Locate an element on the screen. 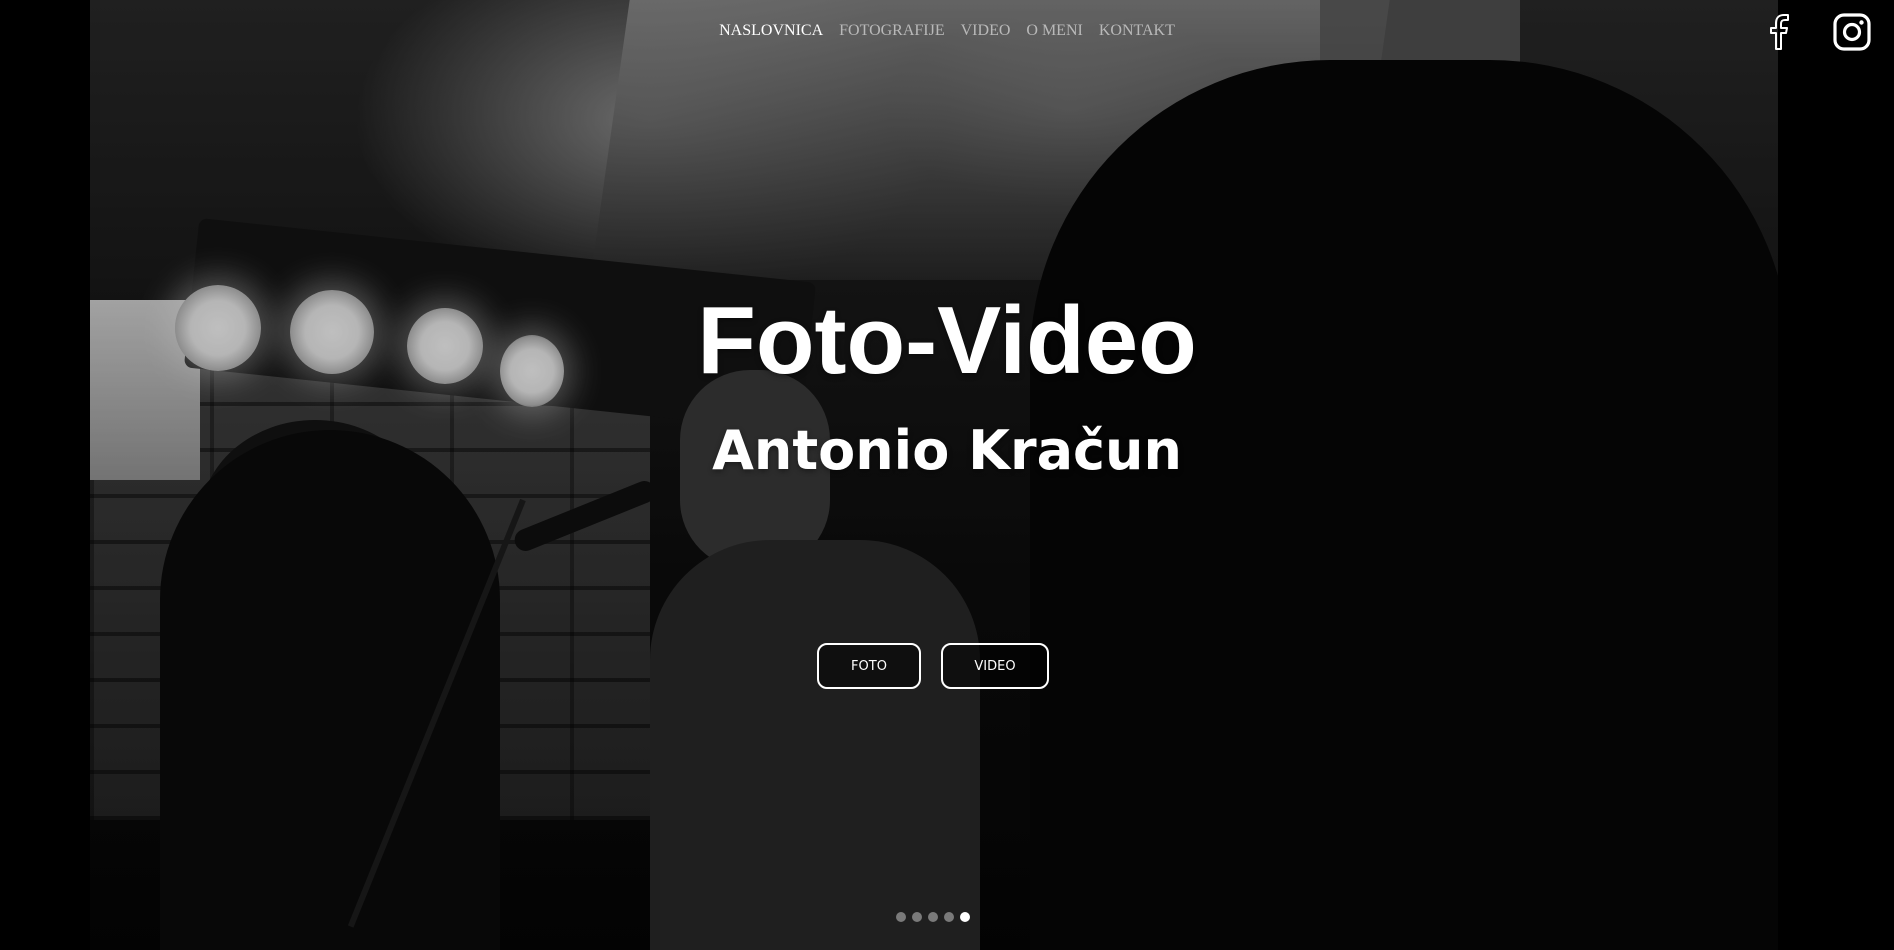 This screenshot has width=1894, height=950. instagram-icon is located at coordinates (1852, 32).